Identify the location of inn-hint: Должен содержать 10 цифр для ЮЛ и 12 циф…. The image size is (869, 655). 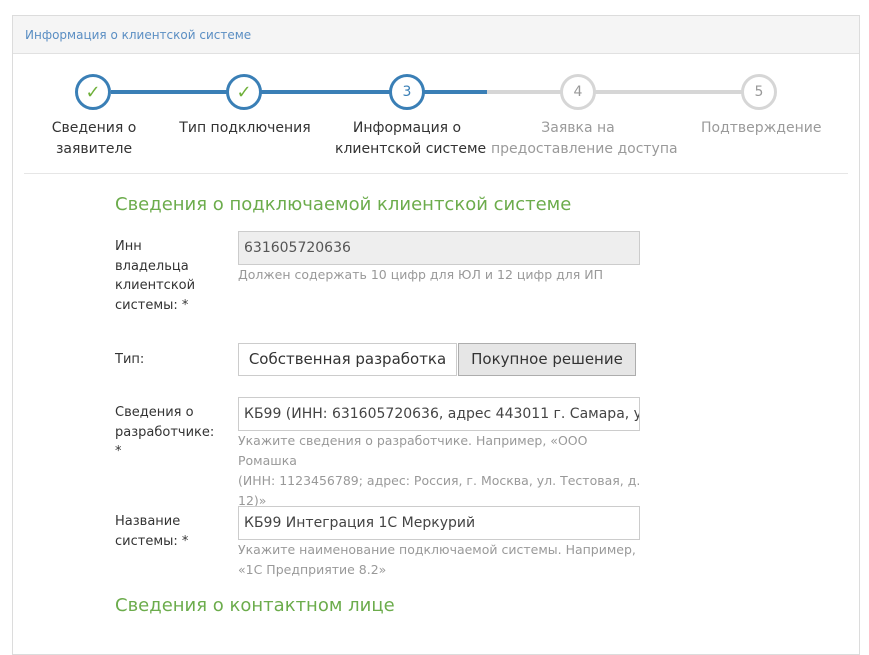
(421, 274).